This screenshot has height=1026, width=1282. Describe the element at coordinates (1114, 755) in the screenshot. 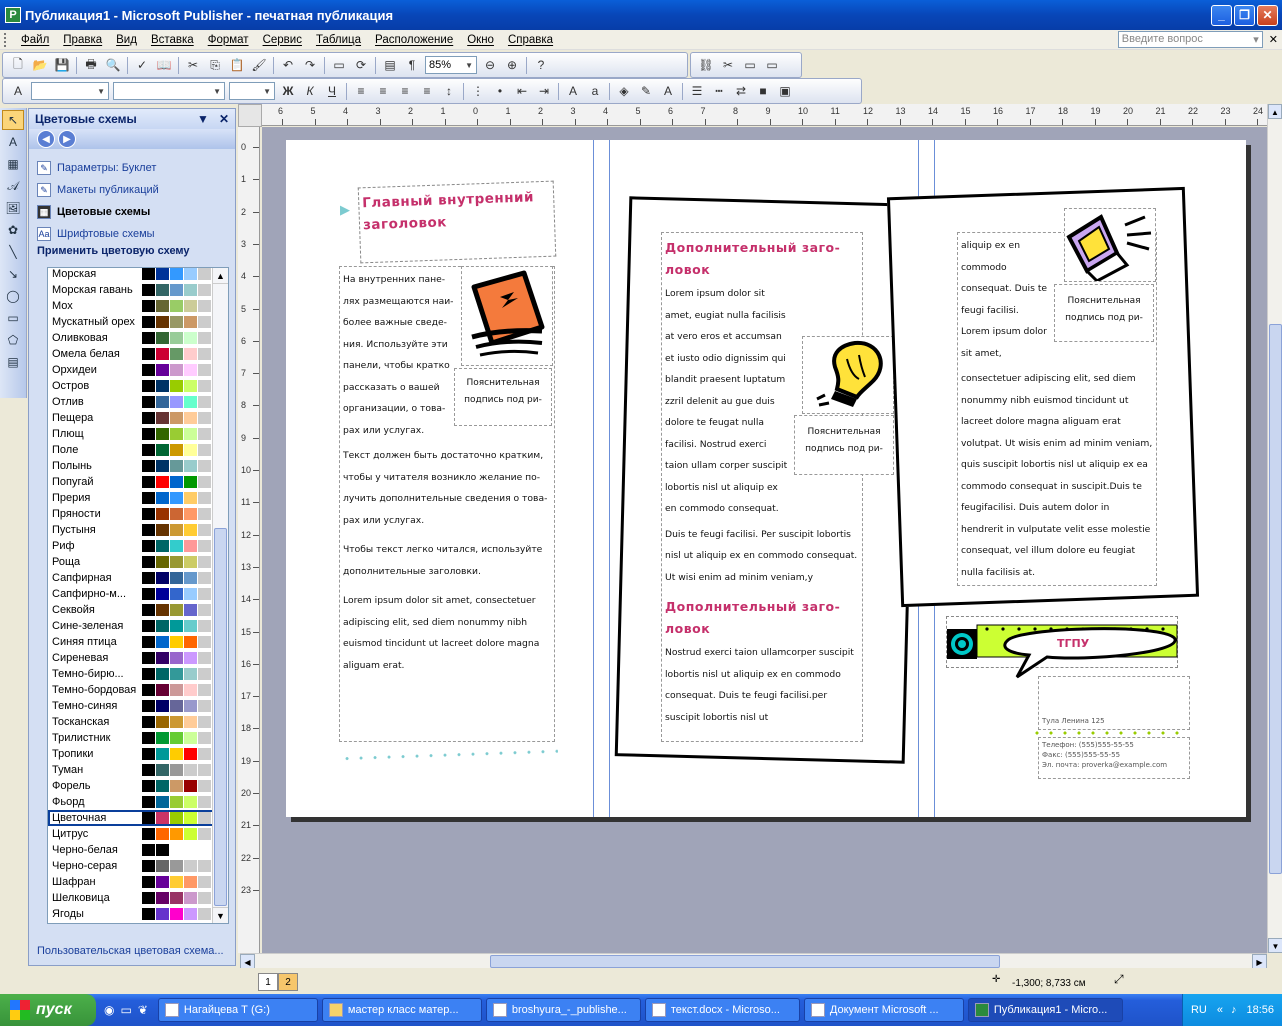

I see `fax-text: Факс: (555)555-55-55` at that location.